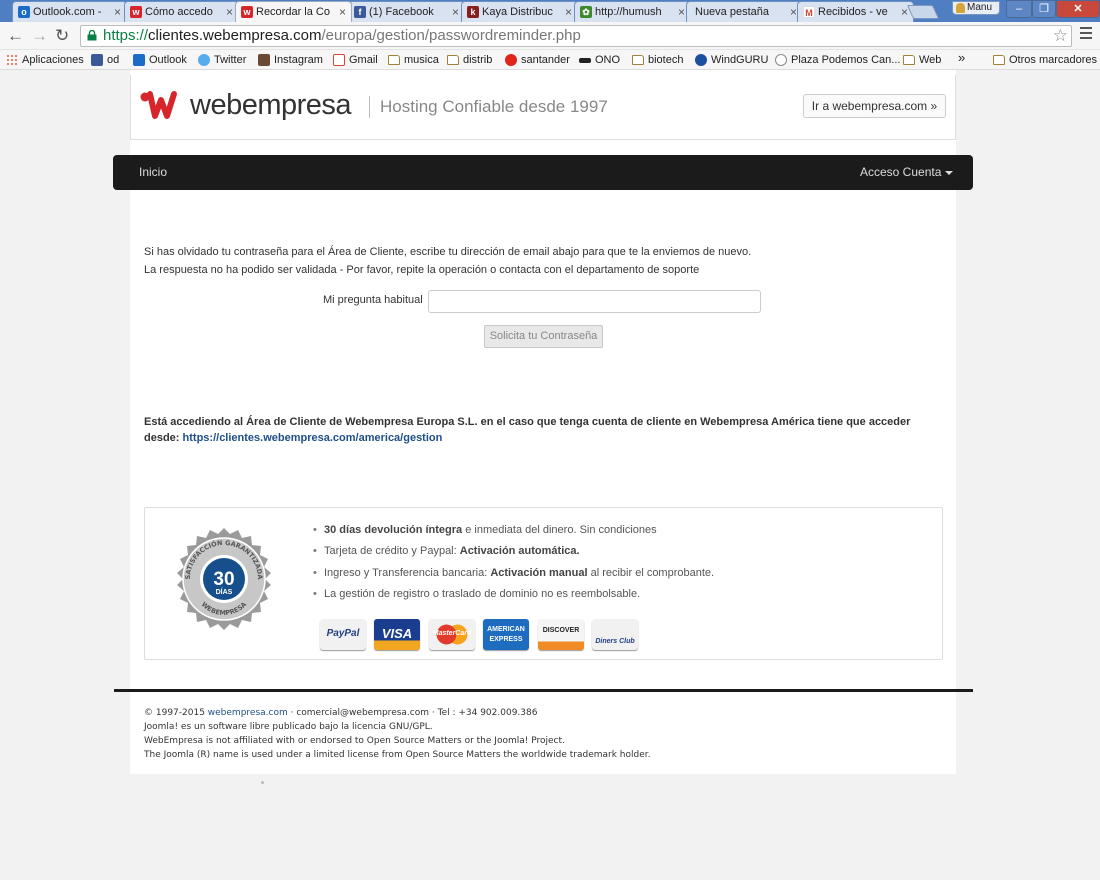 This screenshot has width=1100, height=880. What do you see at coordinates (855, 11) in the screenshot?
I see `browser-tab: M Recibidos - ve ×` at bounding box center [855, 11].